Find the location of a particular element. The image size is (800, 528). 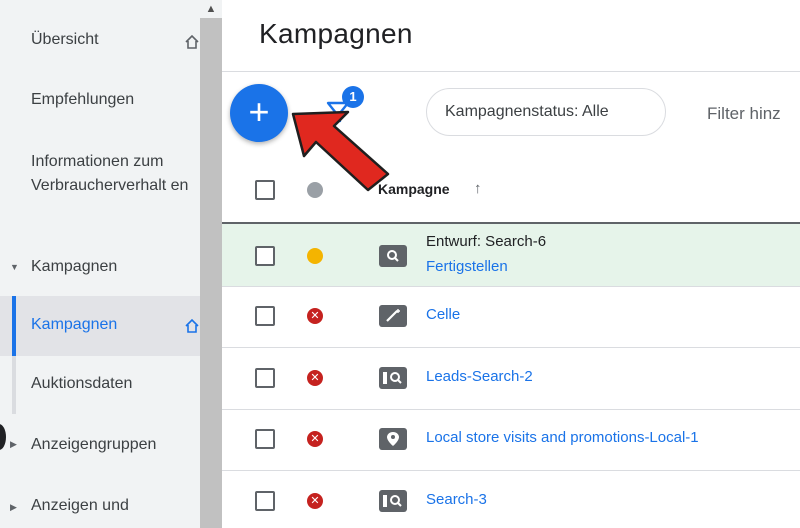

sidebar-item-label: Übersicht is located at coordinates (65, 39).